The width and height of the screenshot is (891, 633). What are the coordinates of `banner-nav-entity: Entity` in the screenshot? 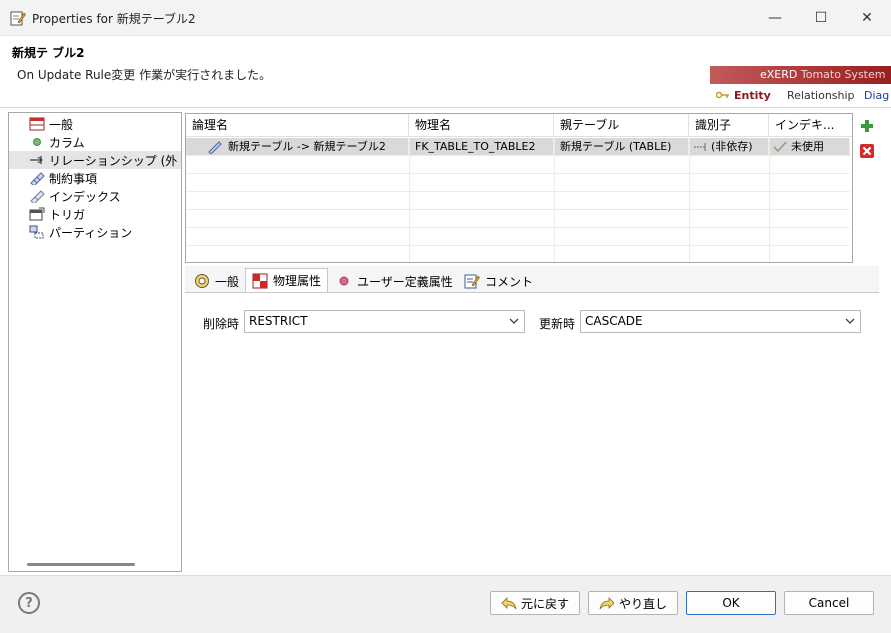 It's located at (752, 95).